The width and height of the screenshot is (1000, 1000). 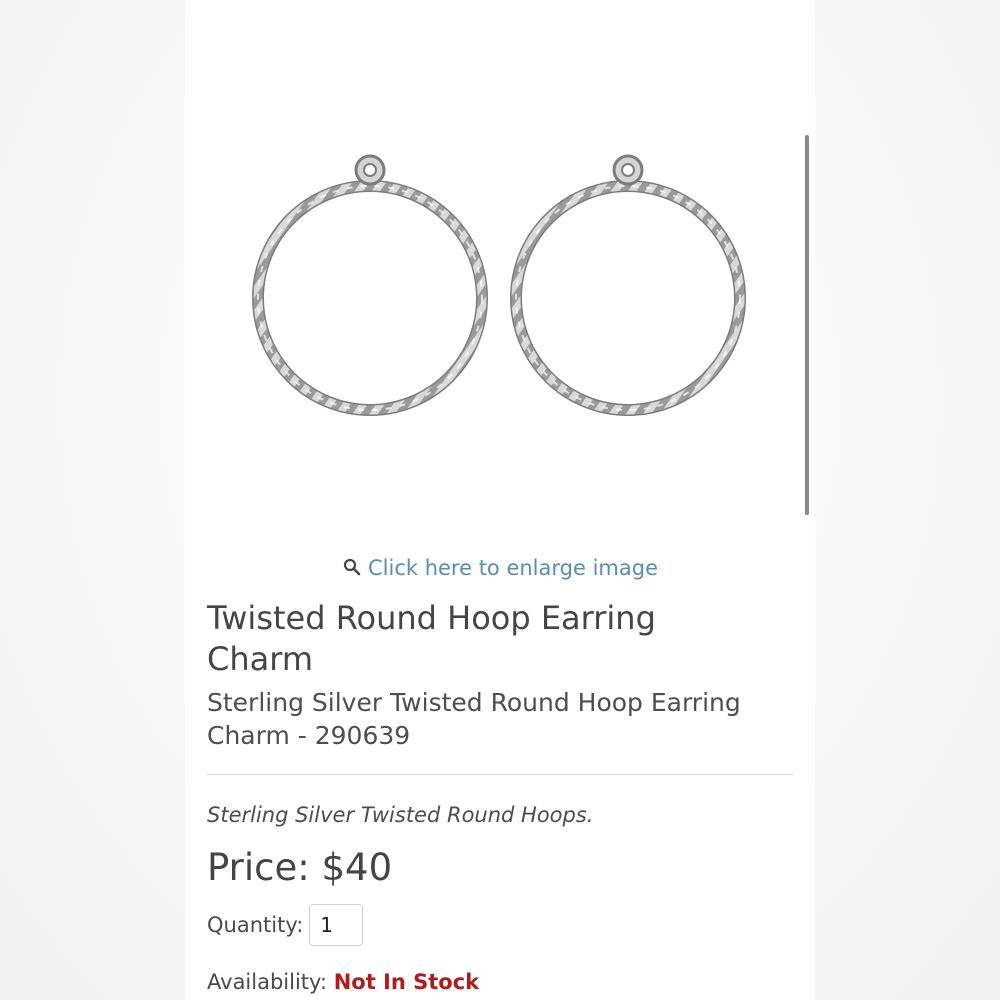 What do you see at coordinates (370, 285) in the screenshot?
I see `left-earring` at bounding box center [370, 285].